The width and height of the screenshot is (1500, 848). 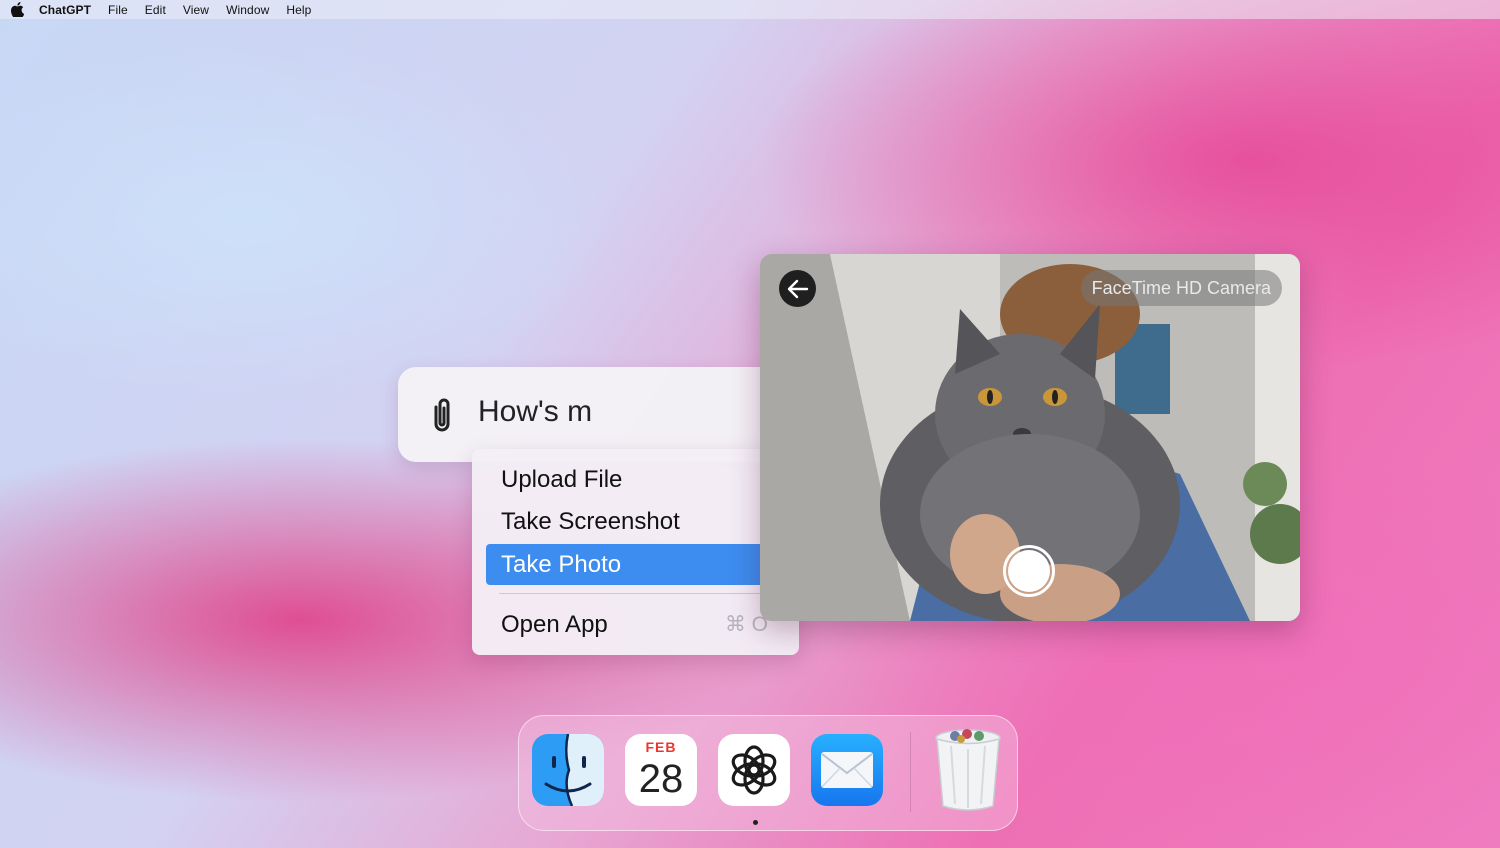 What do you see at coordinates (847, 770) in the screenshot?
I see `mail-icon` at bounding box center [847, 770].